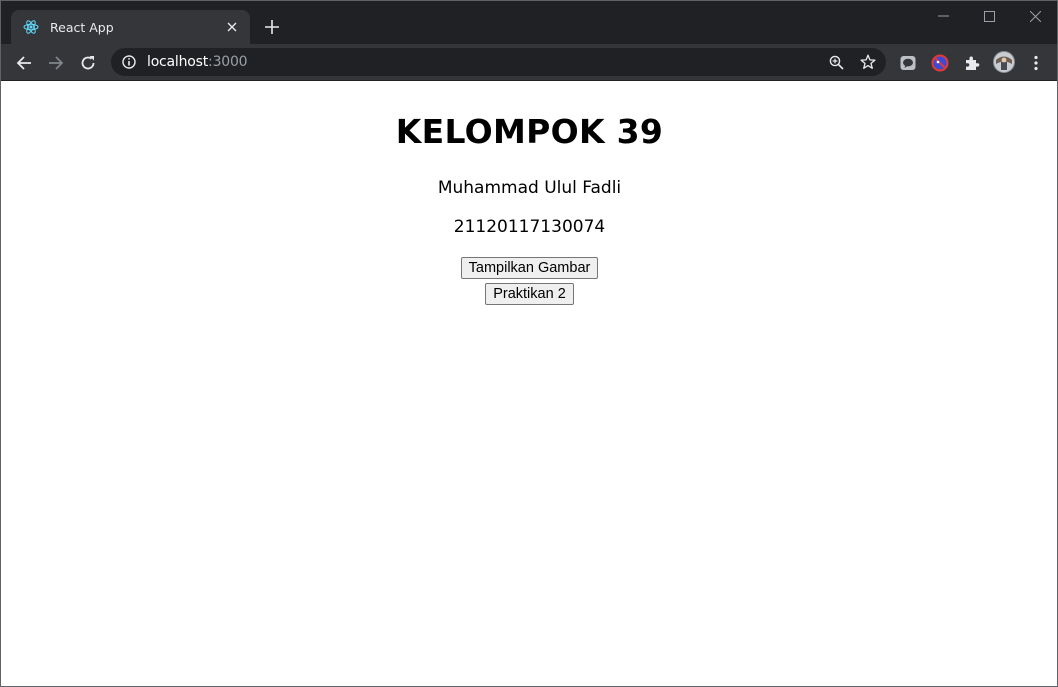 This screenshot has height=687, width=1058. I want to click on minimize-icon, so click(943, 16).